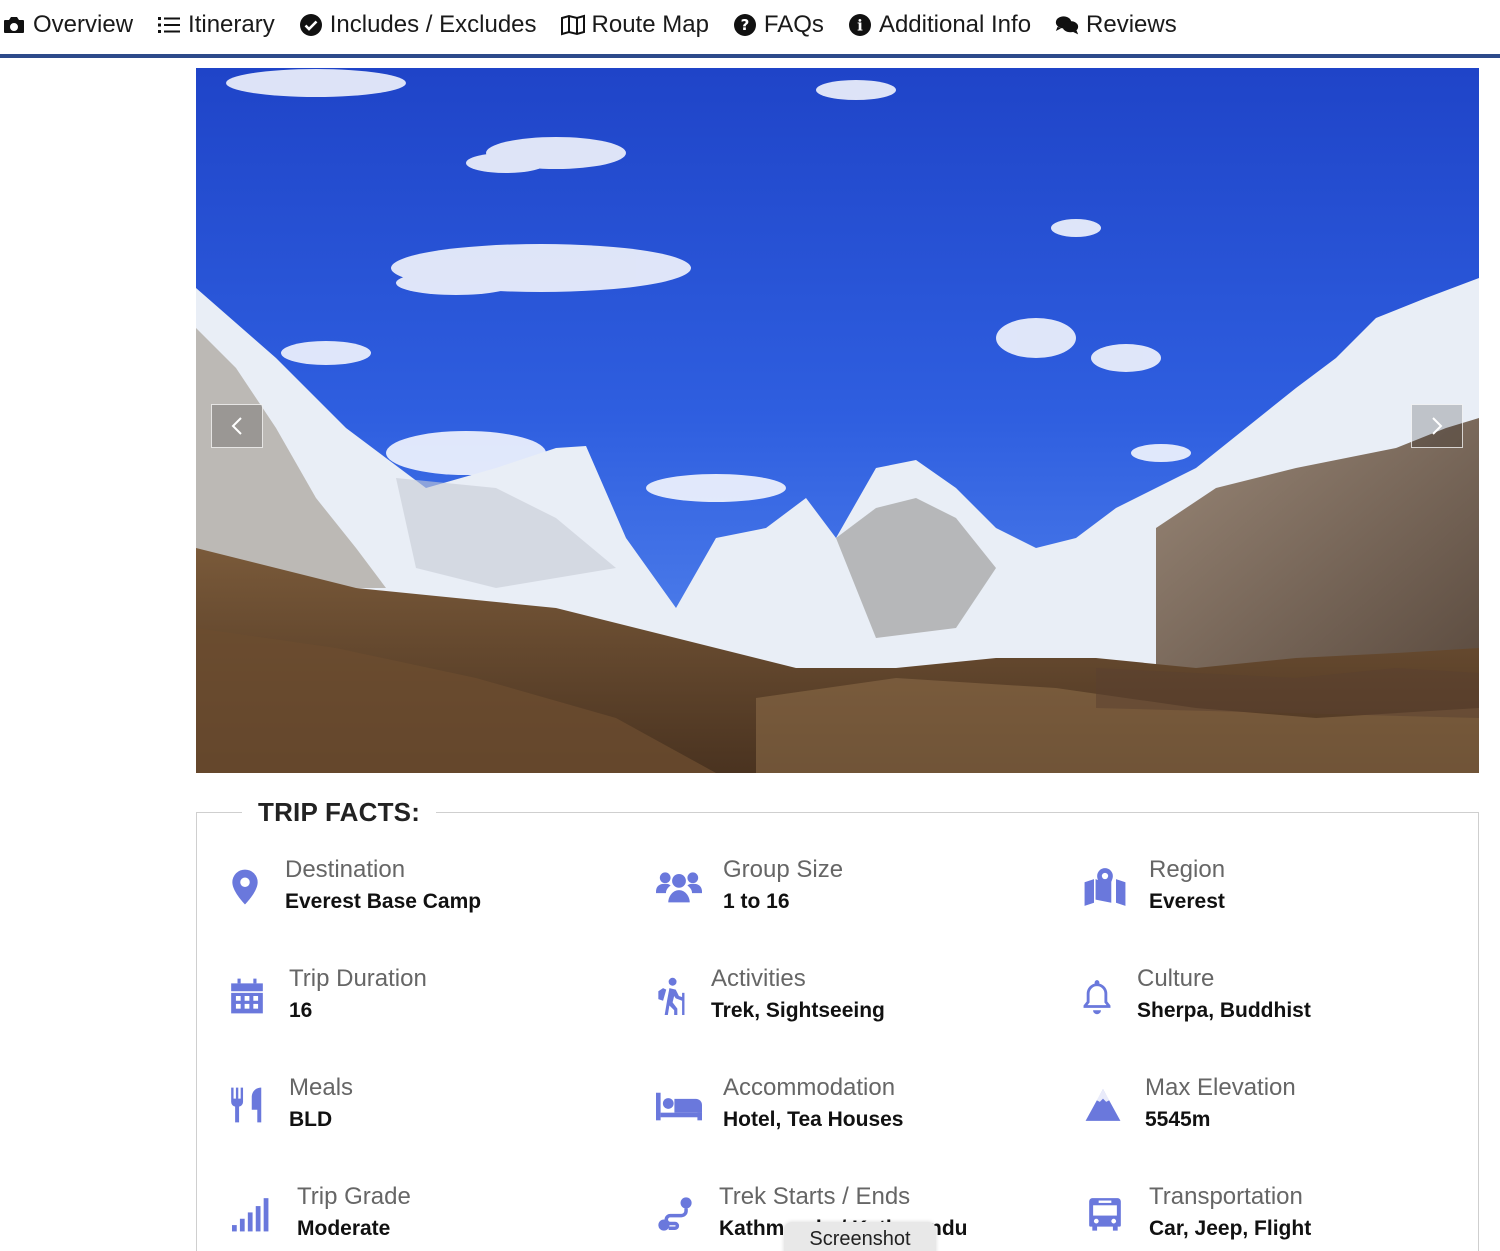 This screenshot has height=1251, width=1500. What do you see at coordinates (679, 887) in the screenshot?
I see `users-icon` at bounding box center [679, 887].